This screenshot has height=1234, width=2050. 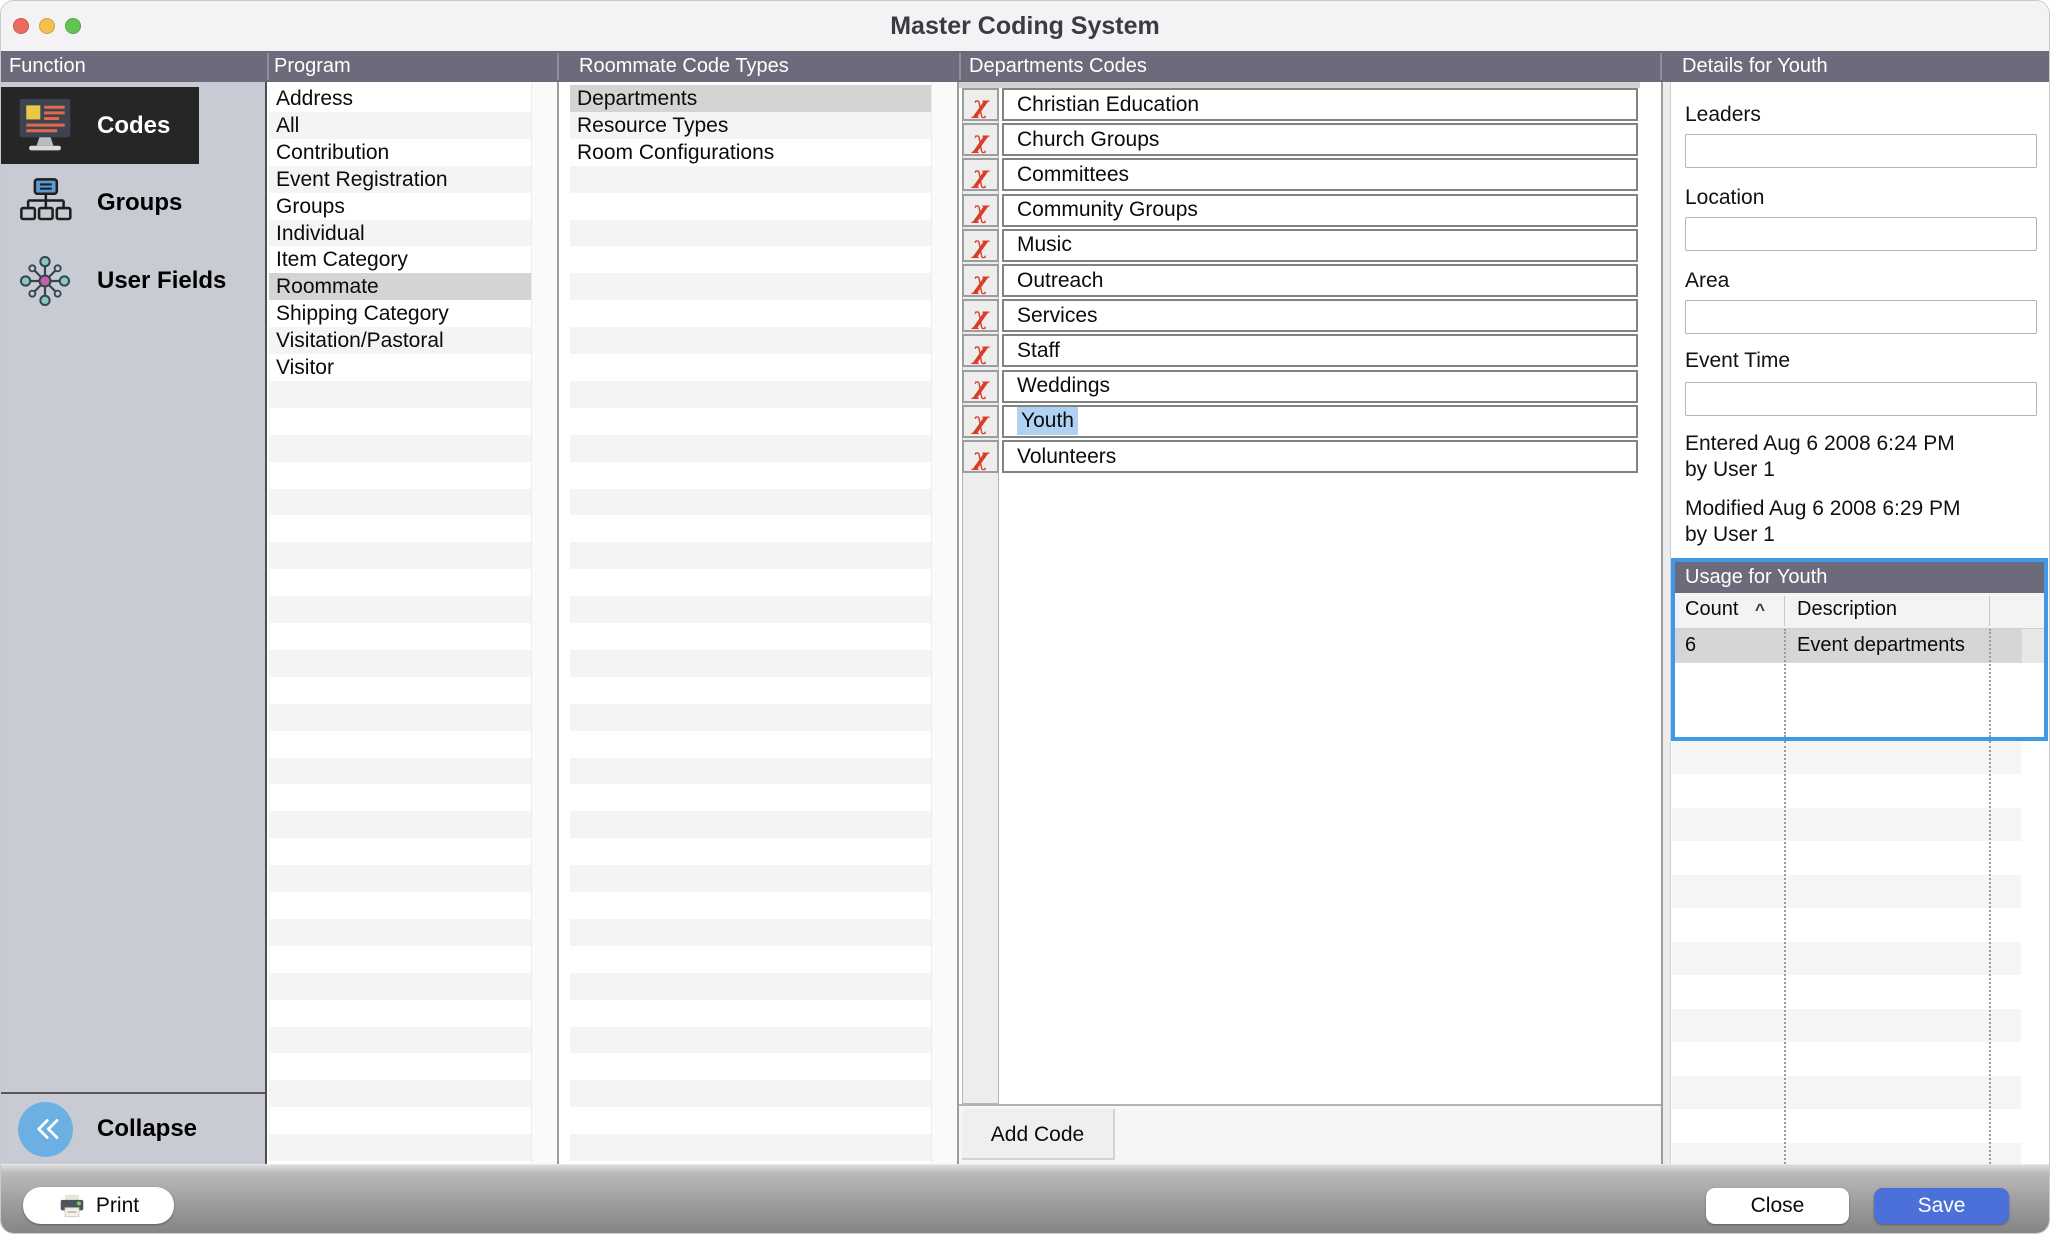 What do you see at coordinates (45, 126) in the screenshot?
I see `codes-monitor-icon` at bounding box center [45, 126].